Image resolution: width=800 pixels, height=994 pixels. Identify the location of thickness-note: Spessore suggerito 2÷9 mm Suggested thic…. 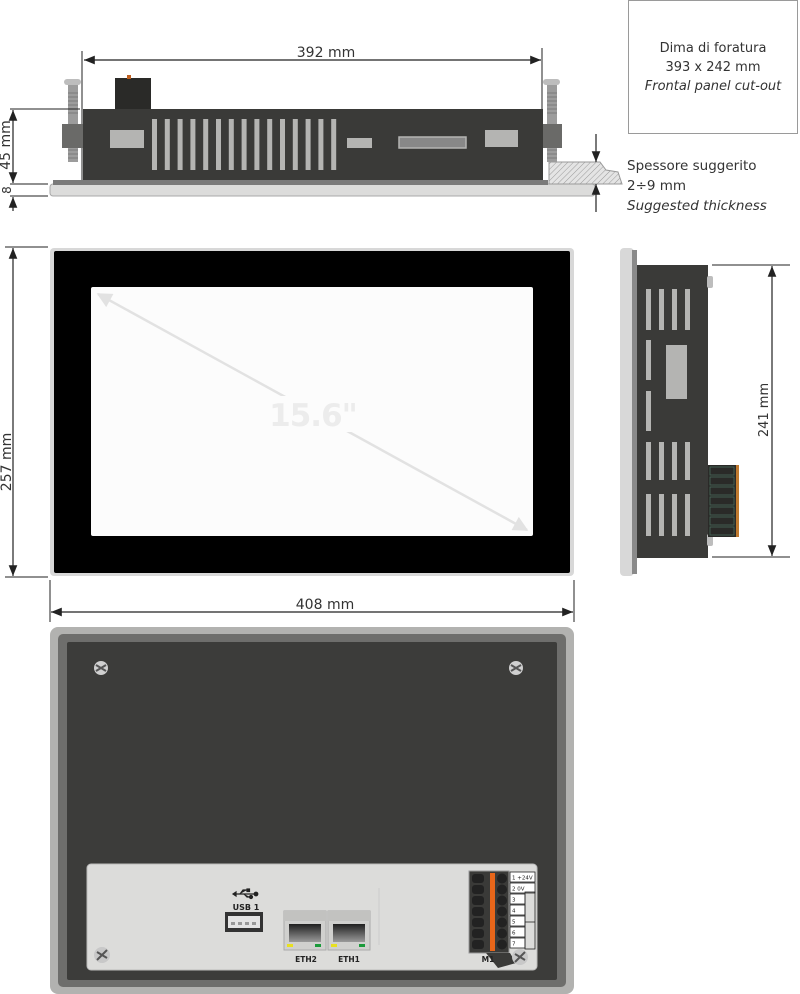
(697, 186).